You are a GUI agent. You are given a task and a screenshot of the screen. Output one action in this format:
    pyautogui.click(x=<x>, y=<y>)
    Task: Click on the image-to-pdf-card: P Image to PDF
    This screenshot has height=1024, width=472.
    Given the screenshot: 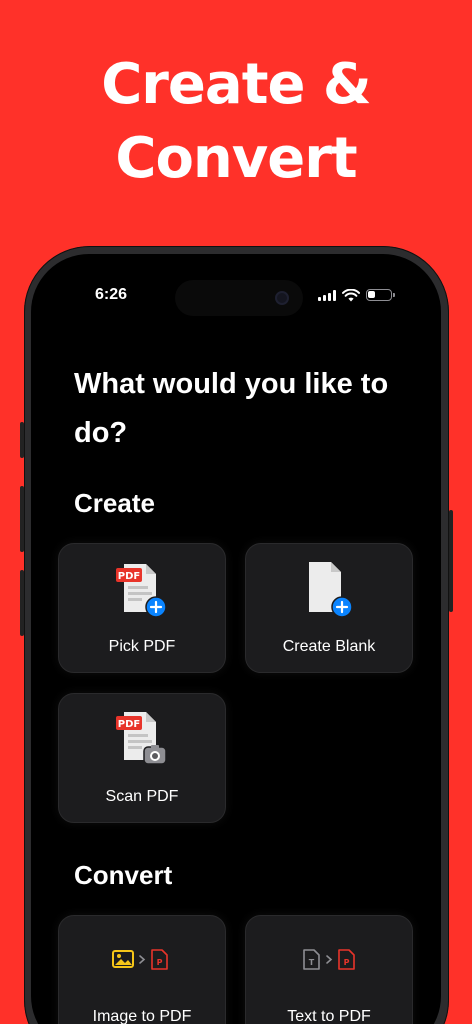 What is the action you would take?
    pyautogui.click(x=142, y=969)
    